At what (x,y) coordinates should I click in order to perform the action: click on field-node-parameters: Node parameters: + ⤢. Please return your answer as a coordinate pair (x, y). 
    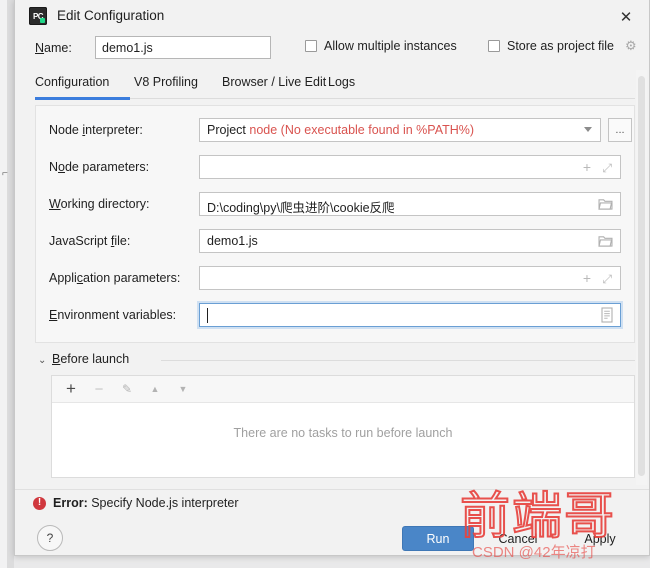
    Looking at the image, I should click on (336, 167).